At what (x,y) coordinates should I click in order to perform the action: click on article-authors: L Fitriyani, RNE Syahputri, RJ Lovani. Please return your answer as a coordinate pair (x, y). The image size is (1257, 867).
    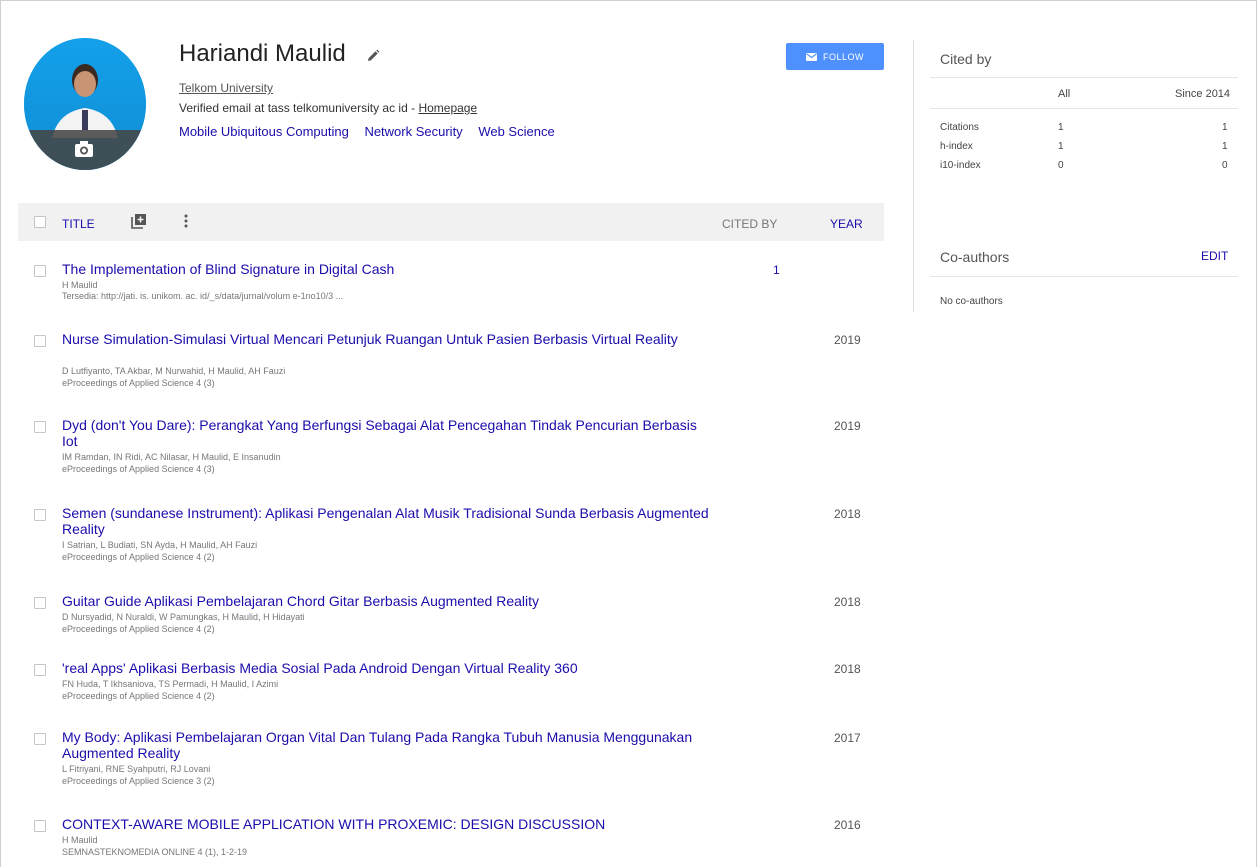
    Looking at the image, I should click on (136, 769).